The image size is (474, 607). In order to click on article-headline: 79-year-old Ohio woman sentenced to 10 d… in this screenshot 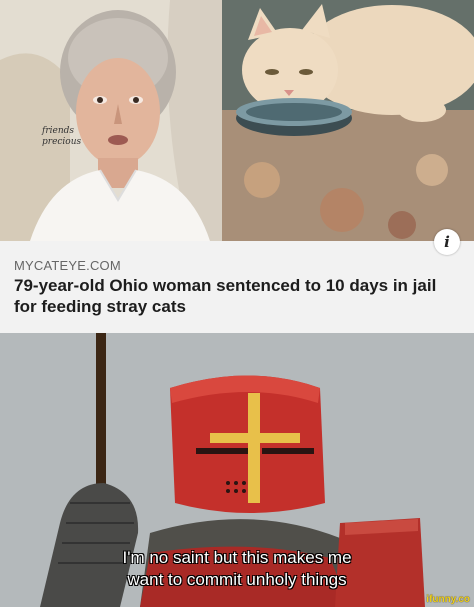, I will do `click(234, 296)`.